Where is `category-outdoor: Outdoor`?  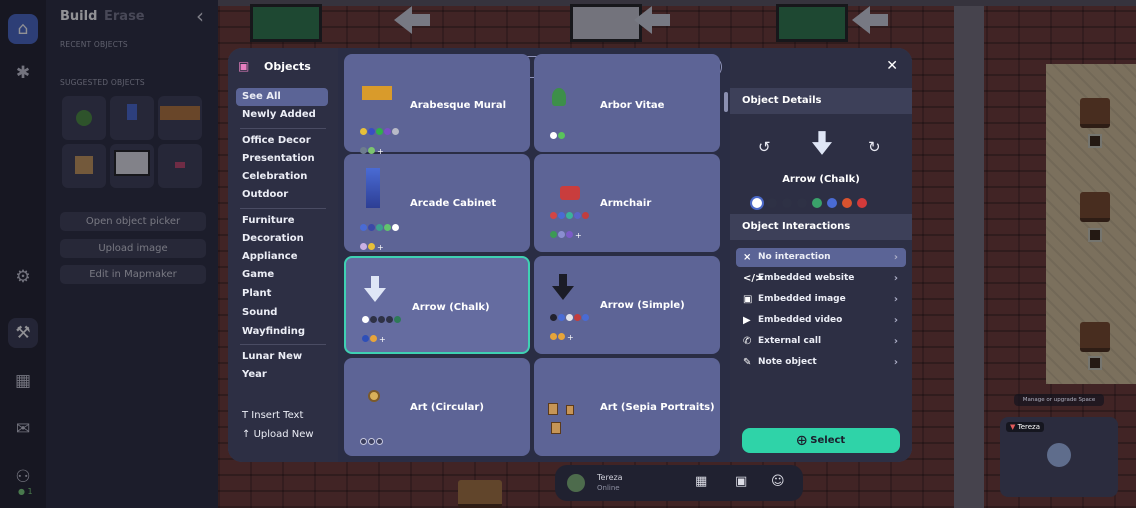
category-outdoor: Outdoor is located at coordinates (282, 195).